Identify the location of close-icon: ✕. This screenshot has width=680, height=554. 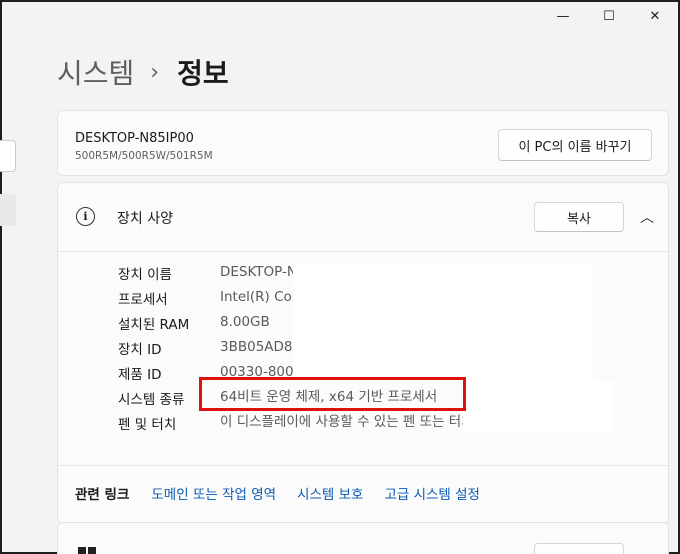
(655, 16).